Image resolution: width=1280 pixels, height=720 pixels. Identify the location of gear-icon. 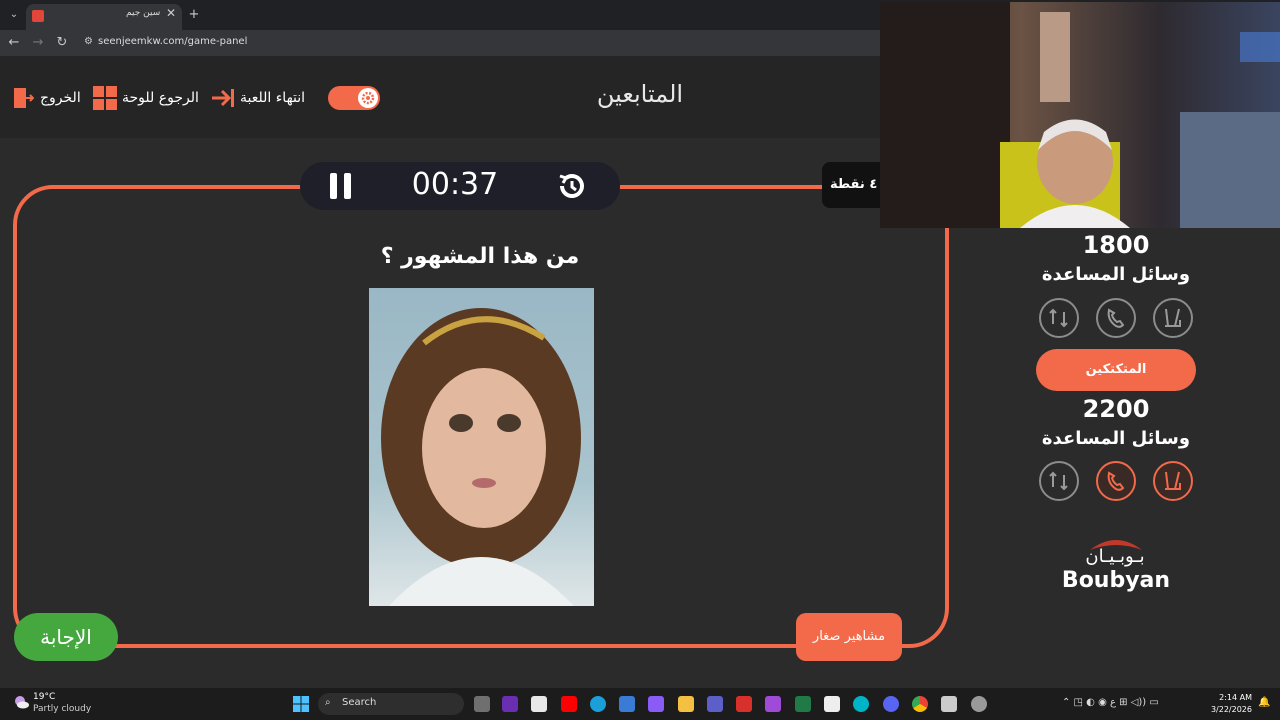
(368, 98).